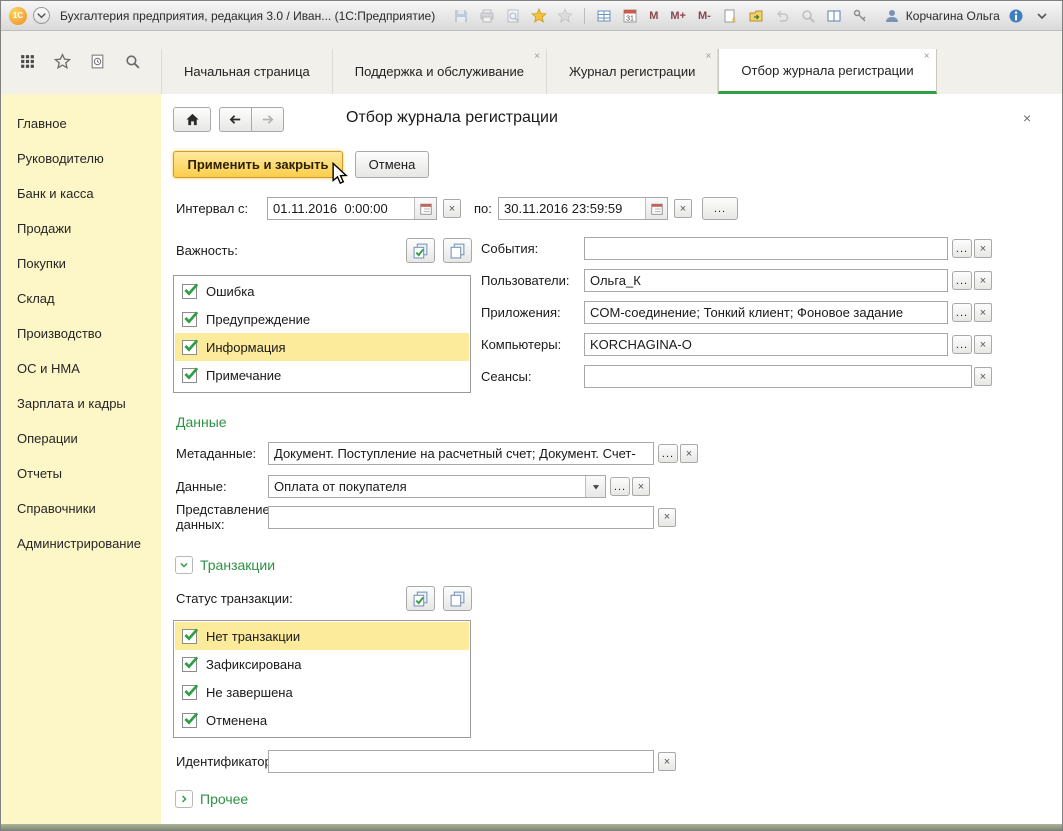 The width and height of the screenshot is (1063, 831). I want to click on cancel-button: Отмена, so click(392, 164).